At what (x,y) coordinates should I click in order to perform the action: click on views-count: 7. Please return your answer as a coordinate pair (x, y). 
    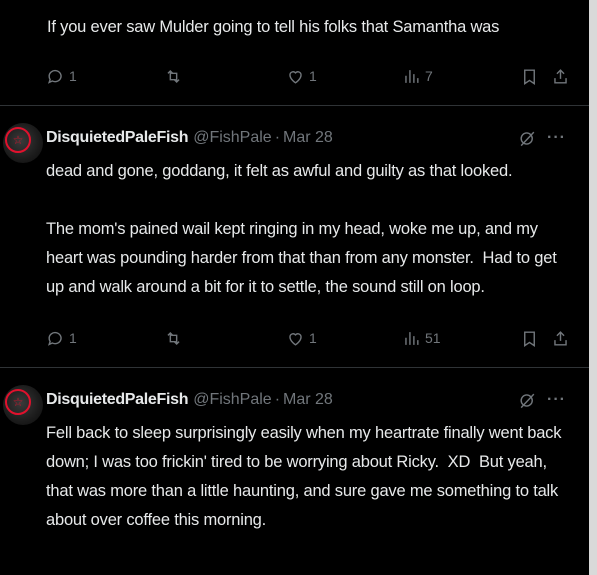
    Looking at the image, I should click on (429, 76).